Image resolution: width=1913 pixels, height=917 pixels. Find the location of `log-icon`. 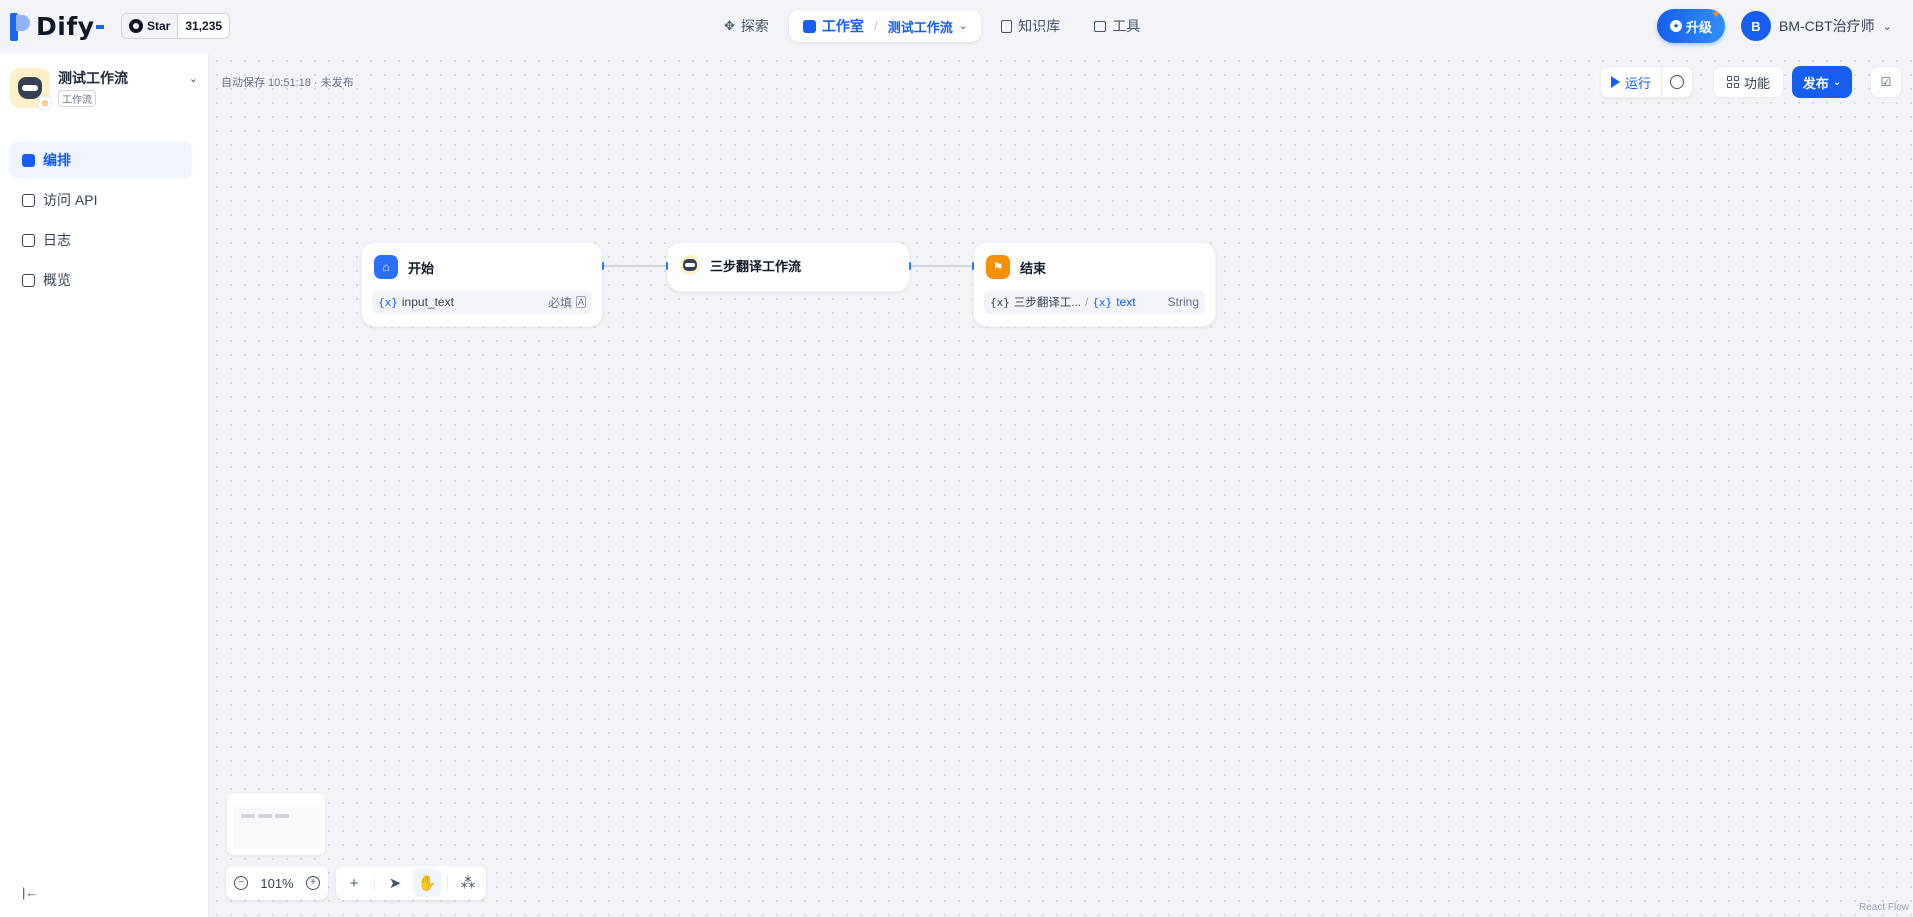

log-icon is located at coordinates (28, 240).